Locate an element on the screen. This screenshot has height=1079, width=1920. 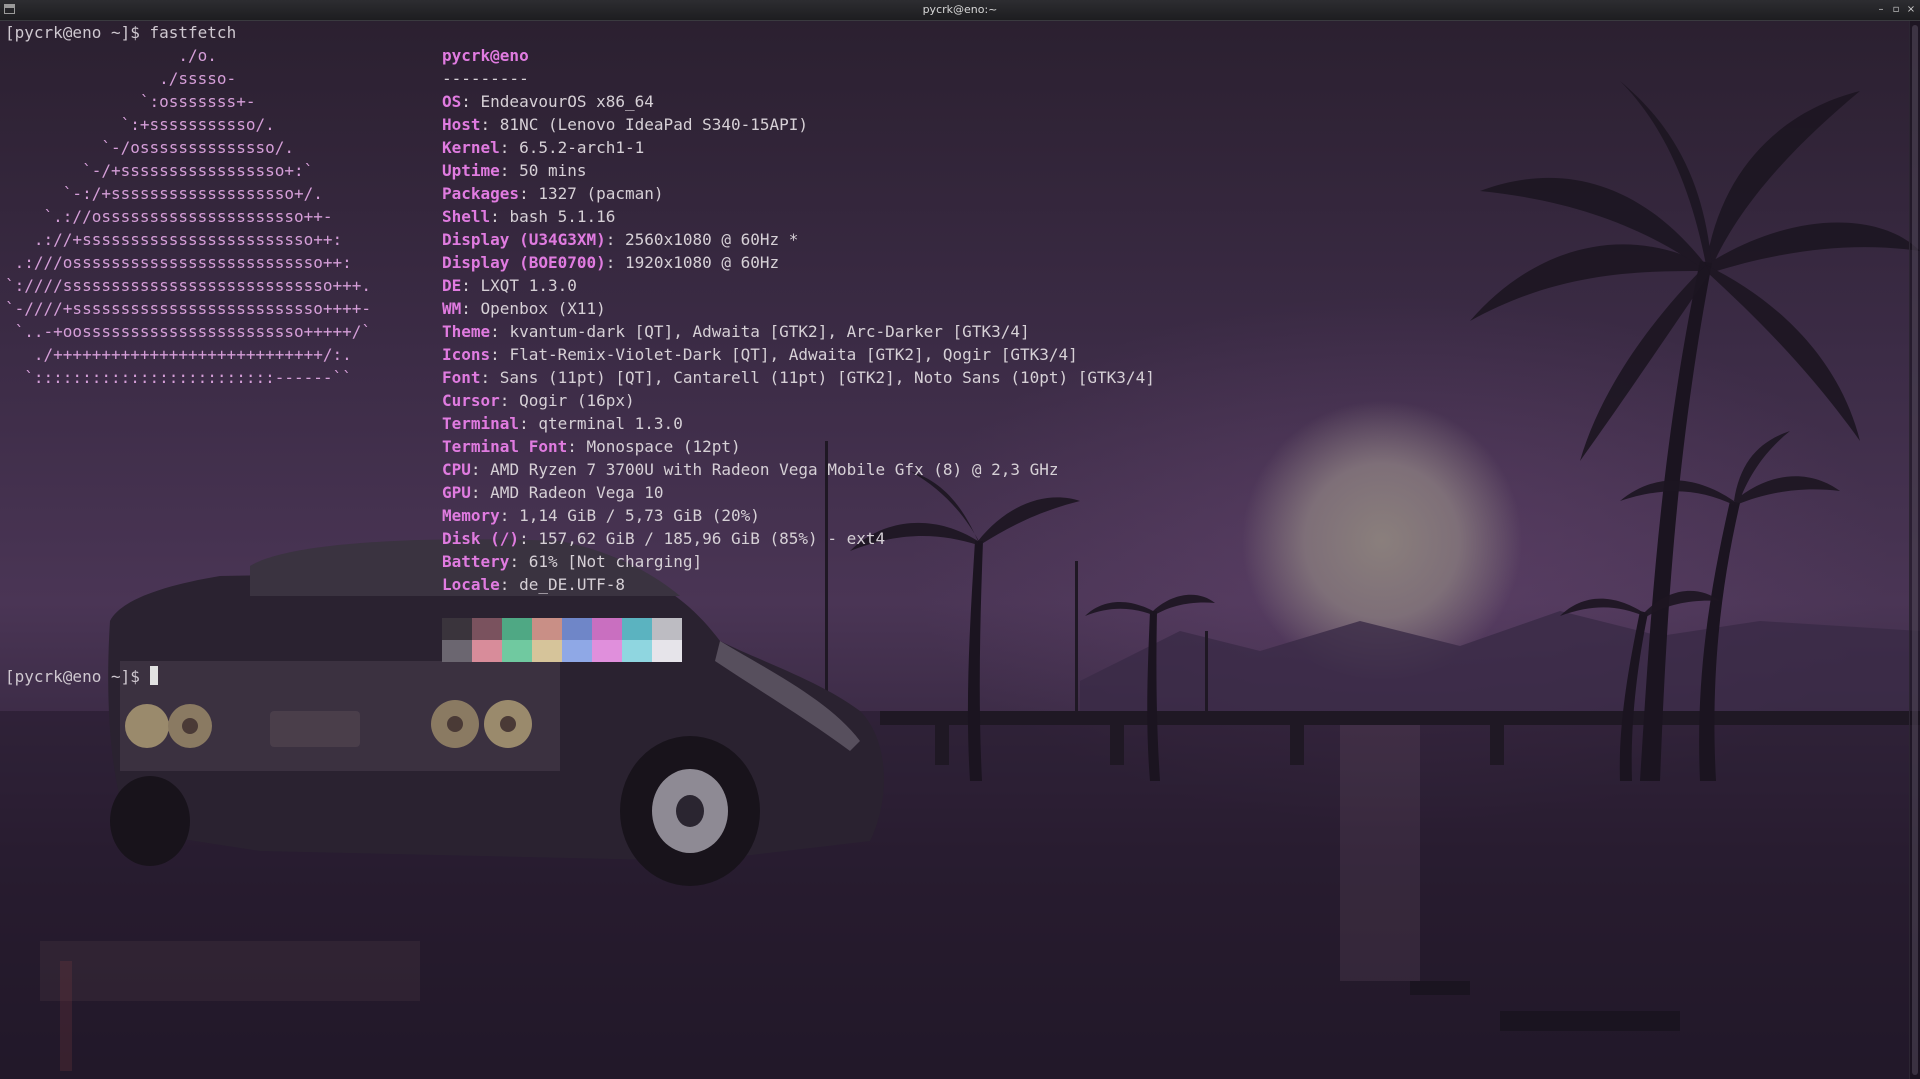
info-row: Cursor: Qogir (16px) is located at coordinates (538, 400).